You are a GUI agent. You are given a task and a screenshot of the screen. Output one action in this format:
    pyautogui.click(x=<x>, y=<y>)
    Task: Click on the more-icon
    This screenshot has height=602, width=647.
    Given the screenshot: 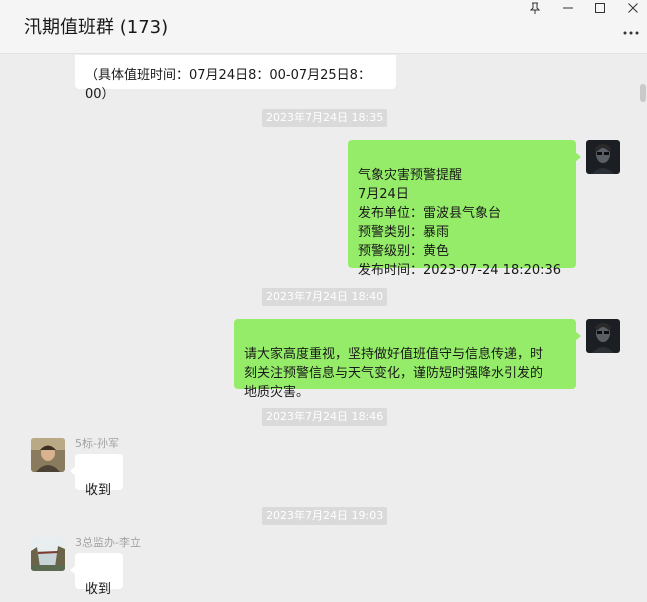 What is the action you would take?
    pyautogui.click(x=631, y=33)
    